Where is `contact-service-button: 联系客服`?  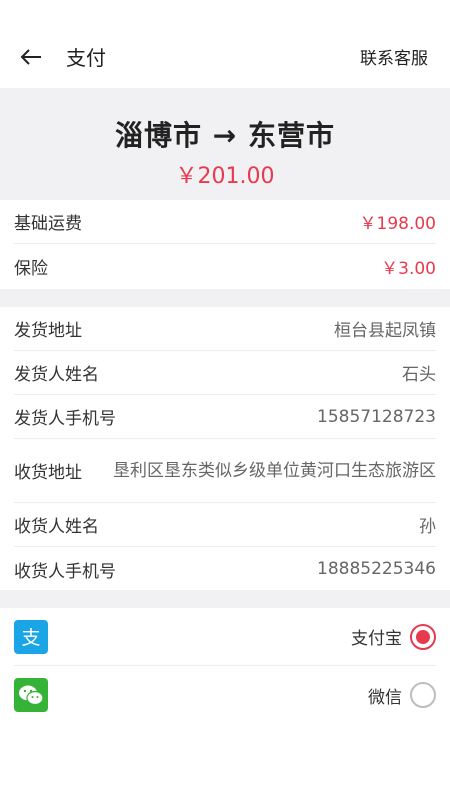
contact-service-button: 联系客服 is located at coordinates (394, 56).